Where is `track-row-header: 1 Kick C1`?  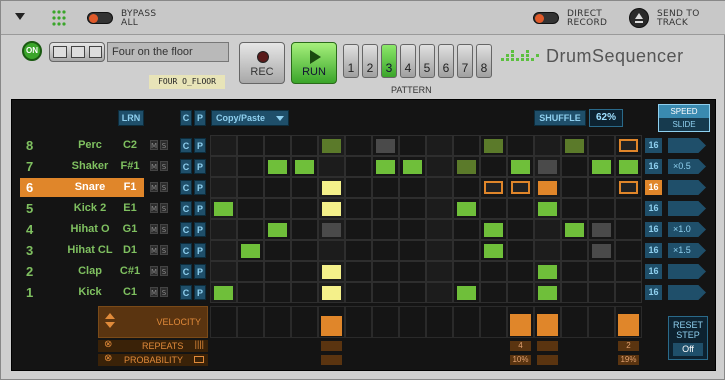
track-row-header: 1 Kick C1 is located at coordinates (82, 292).